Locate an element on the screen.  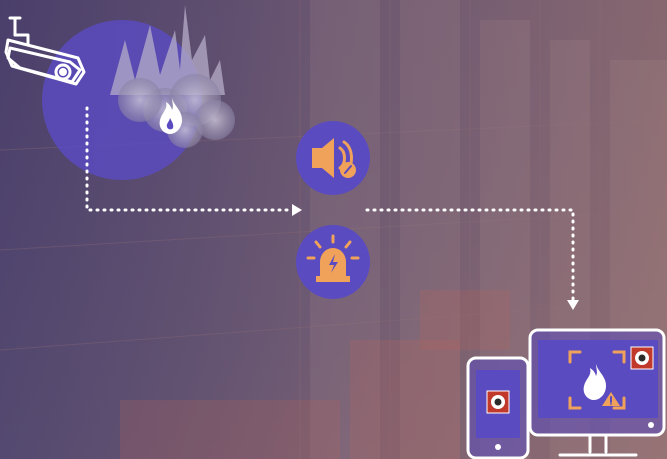
mobile-phone-icon is located at coordinates (498, 407).